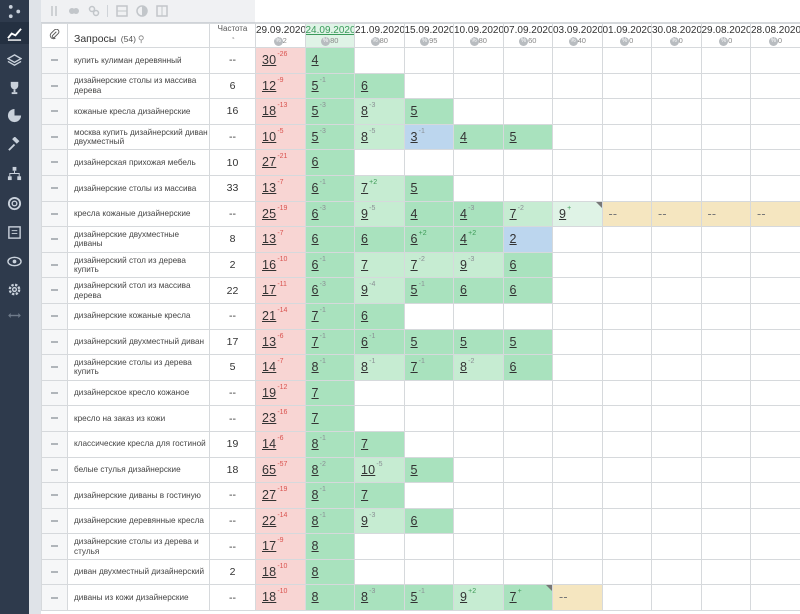  Describe the element at coordinates (428, 290) in the screenshot. I see `position-cell: 5-1` at that location.